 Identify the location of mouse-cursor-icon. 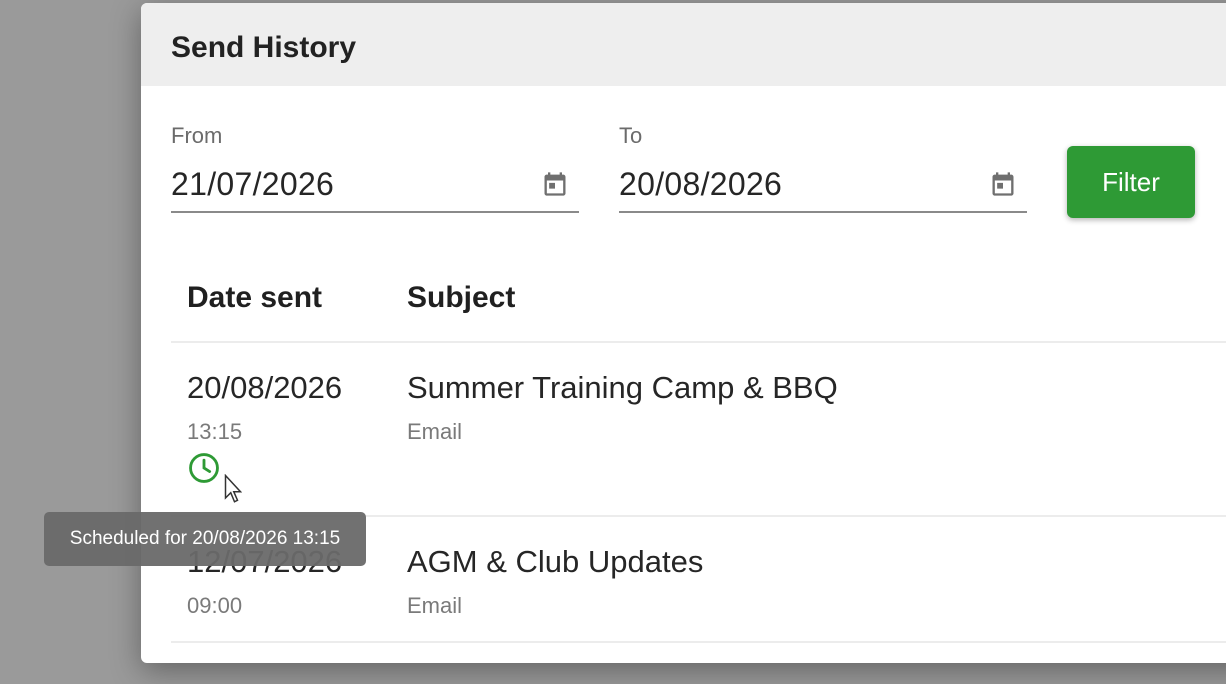
(233, 488).